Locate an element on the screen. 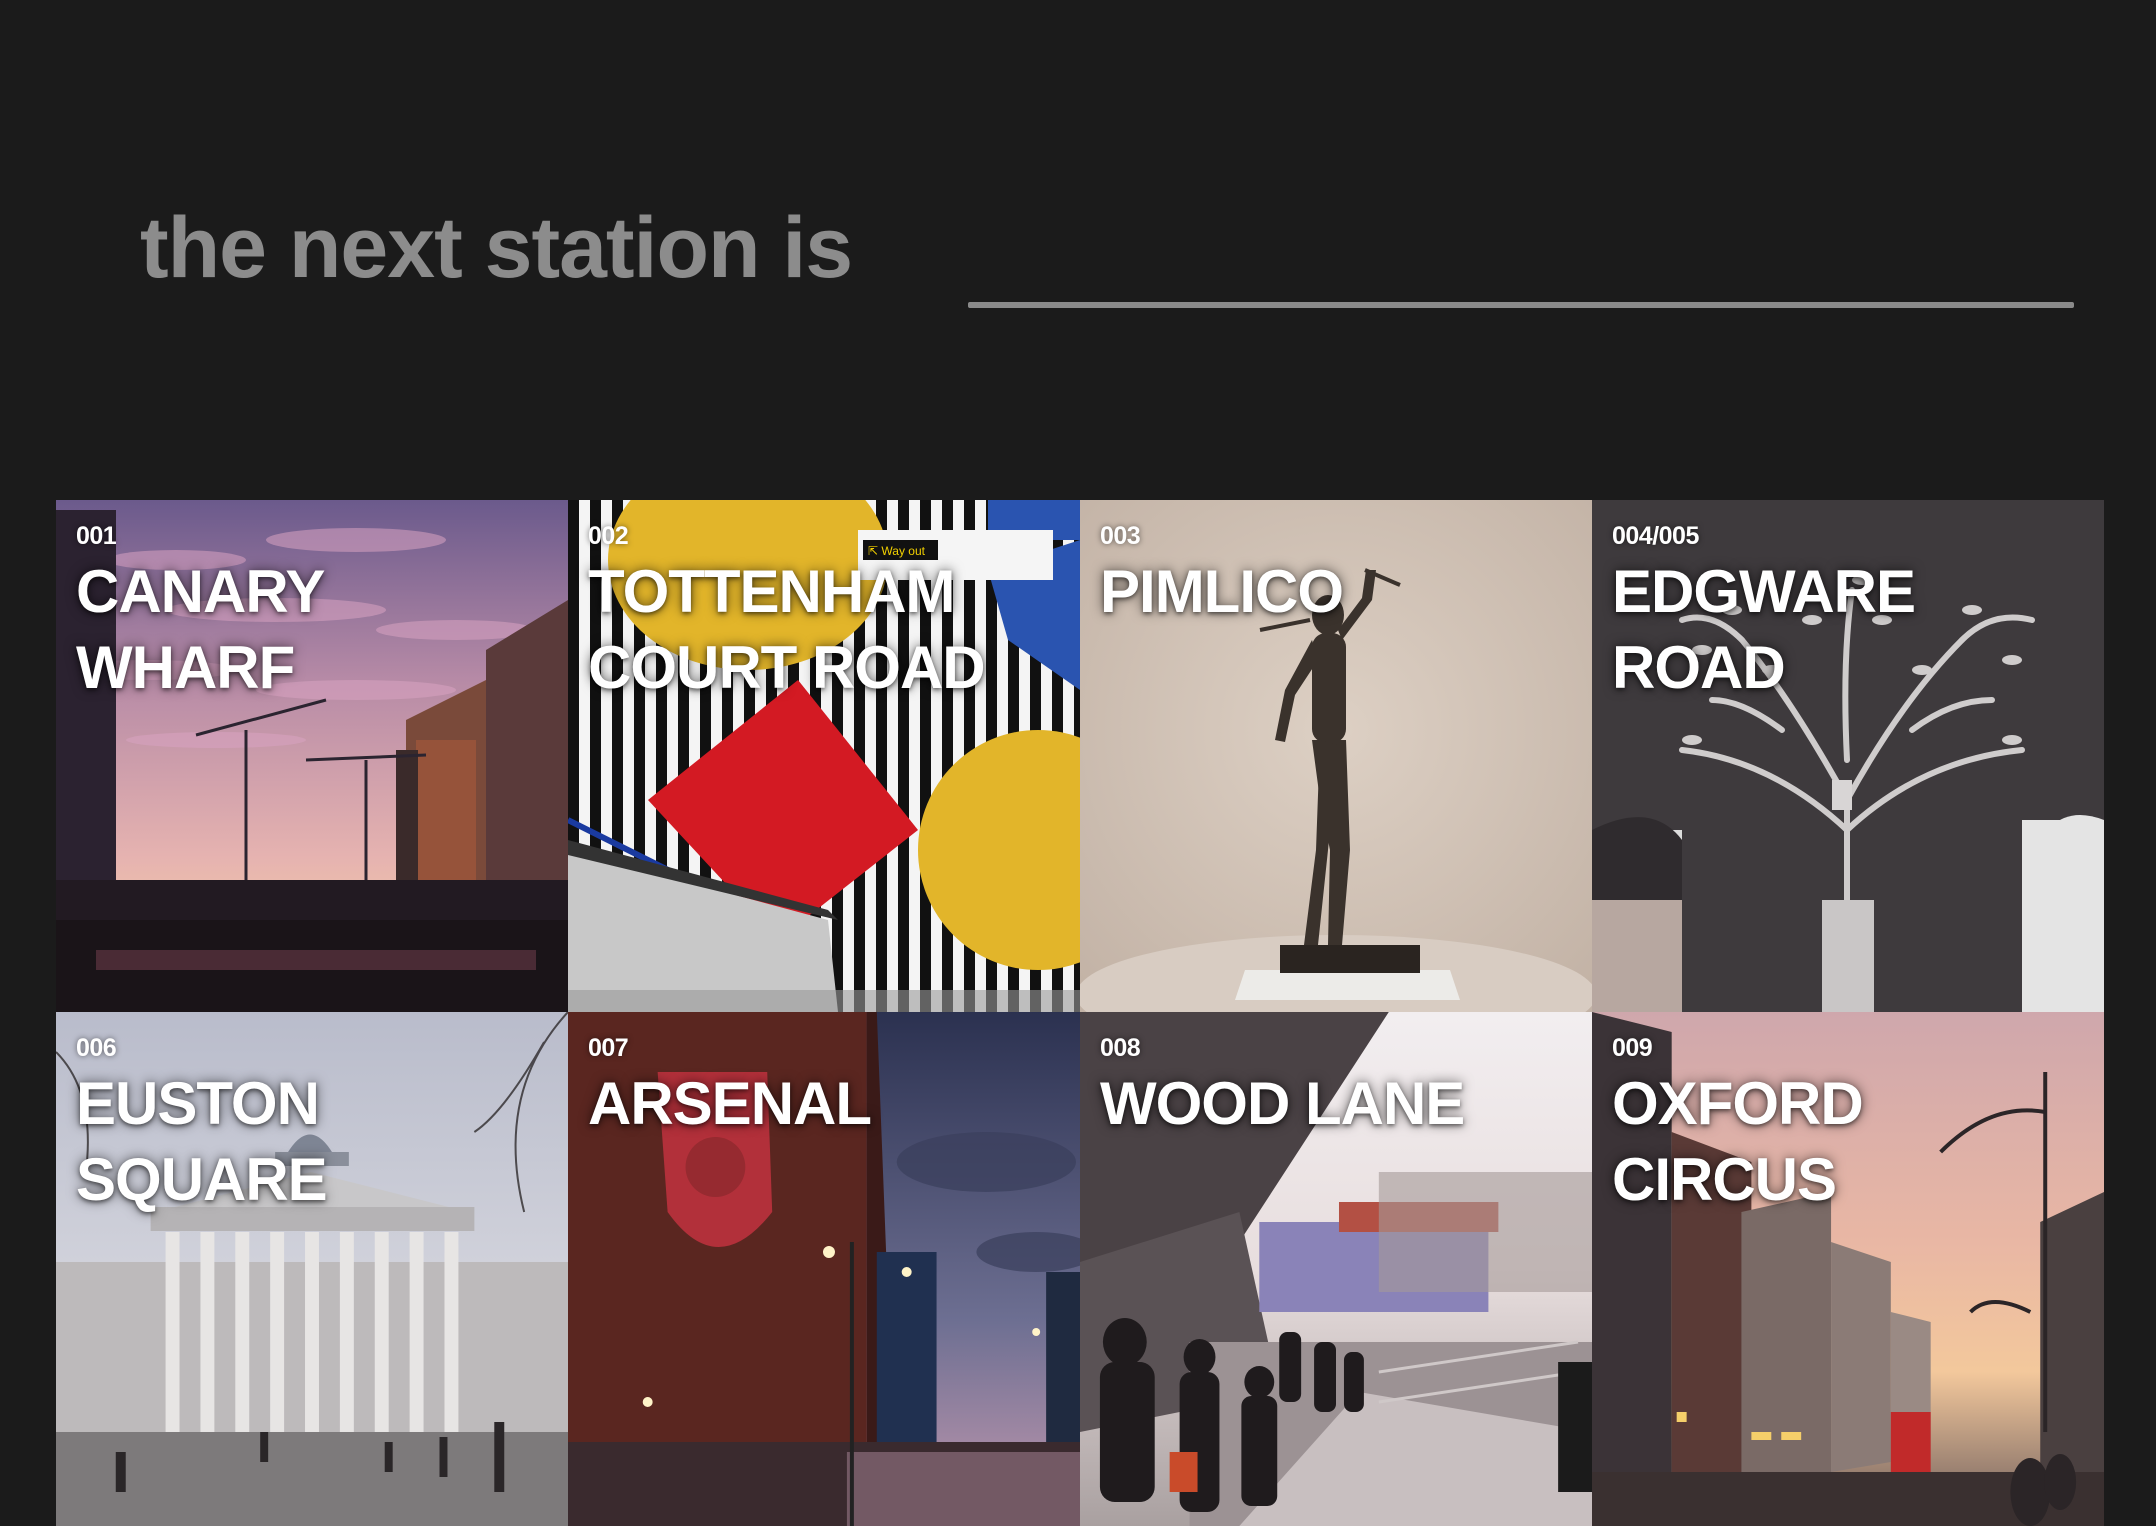 This screenshot has width=2156, height=1526. station-number: 008 is located at coordinates (1120, 1048).